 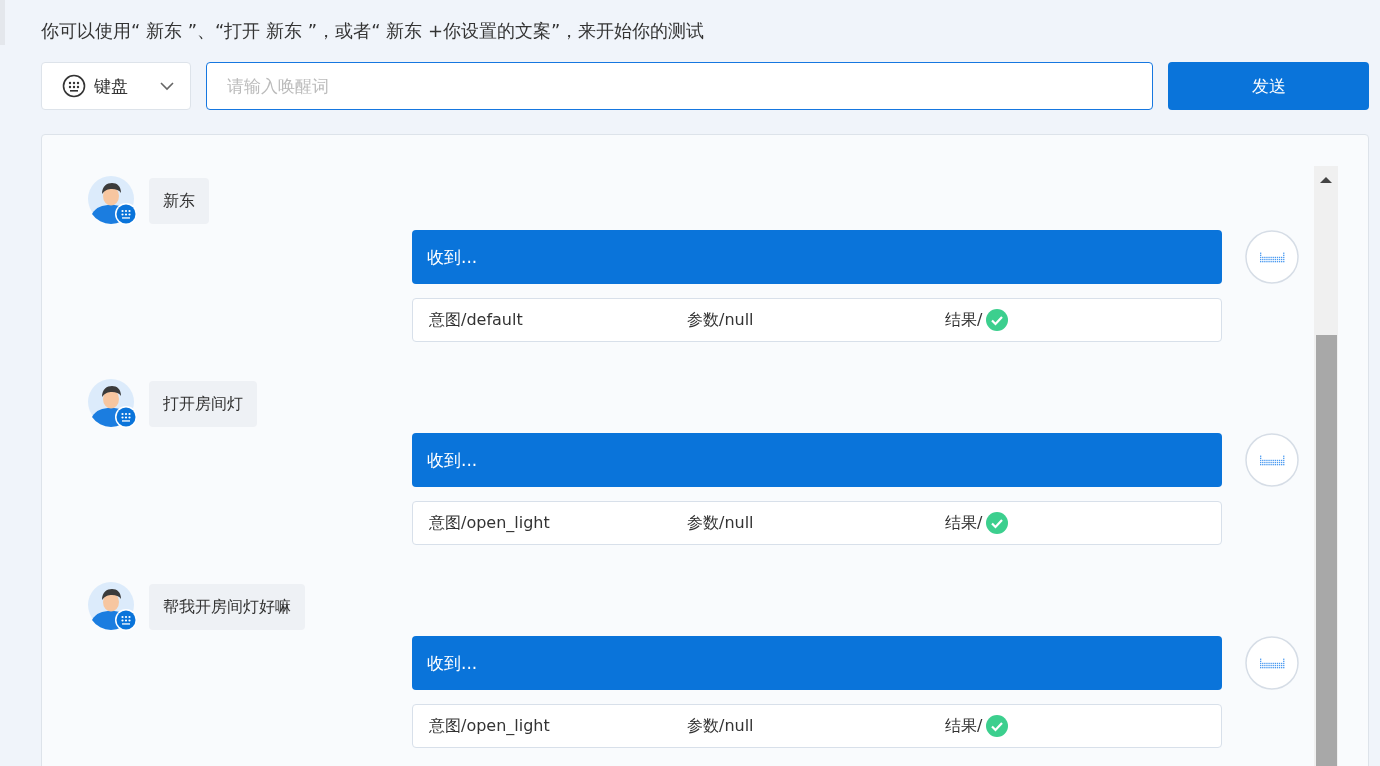 What do you see at coordinates (1268, 86) in the screenshot?
I see `send-button: 发送` at bounding box center [1268, 86].